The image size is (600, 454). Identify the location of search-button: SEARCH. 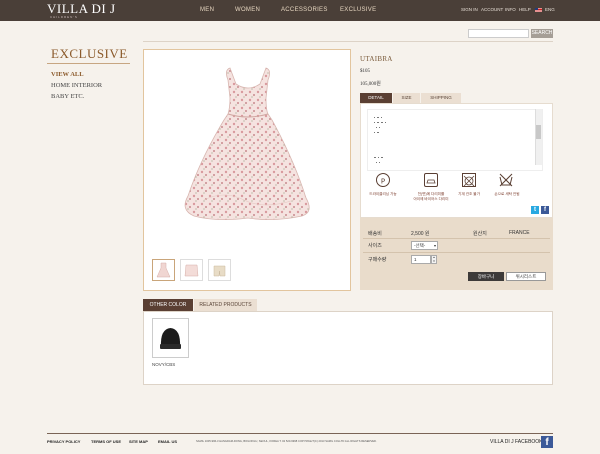
(542, 33).